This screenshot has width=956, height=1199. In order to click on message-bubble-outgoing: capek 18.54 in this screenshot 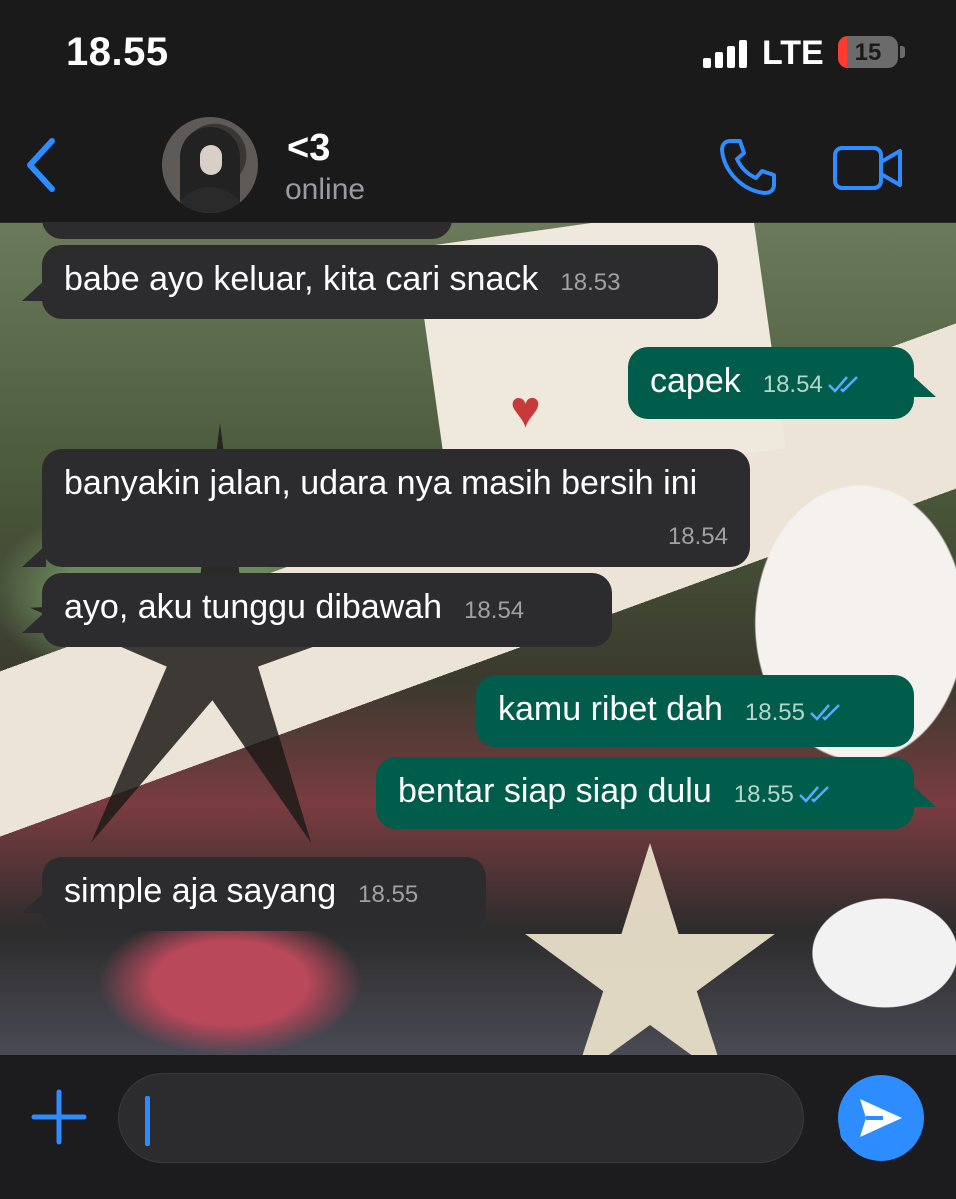, I will do `click(771, 383)`.